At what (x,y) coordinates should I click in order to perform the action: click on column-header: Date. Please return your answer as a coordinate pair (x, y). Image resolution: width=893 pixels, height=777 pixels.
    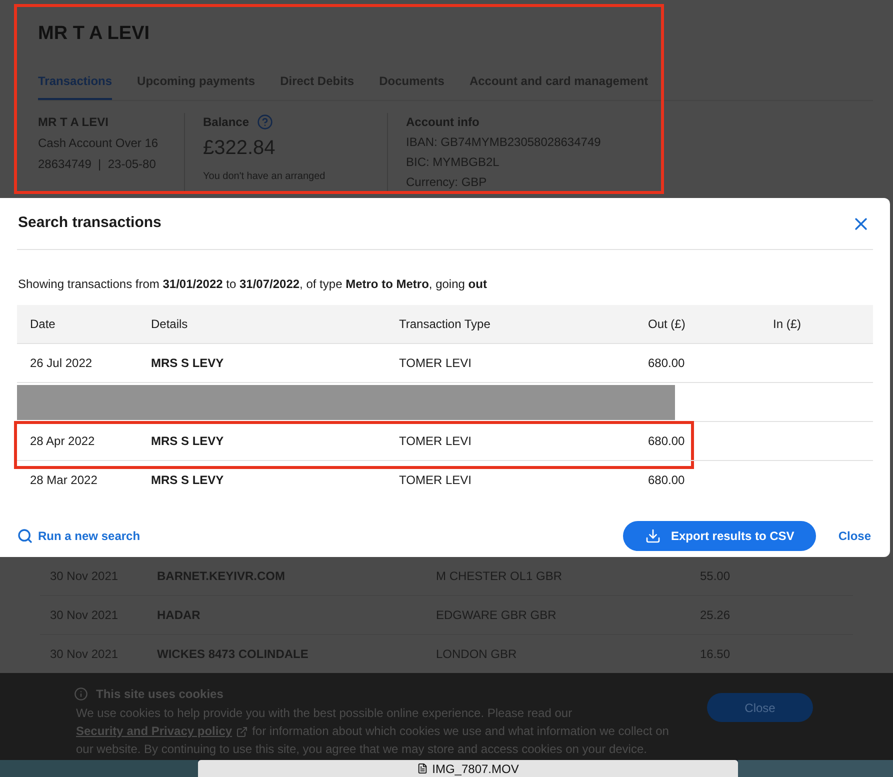
    Looking at the image, I should click on (43, 324).